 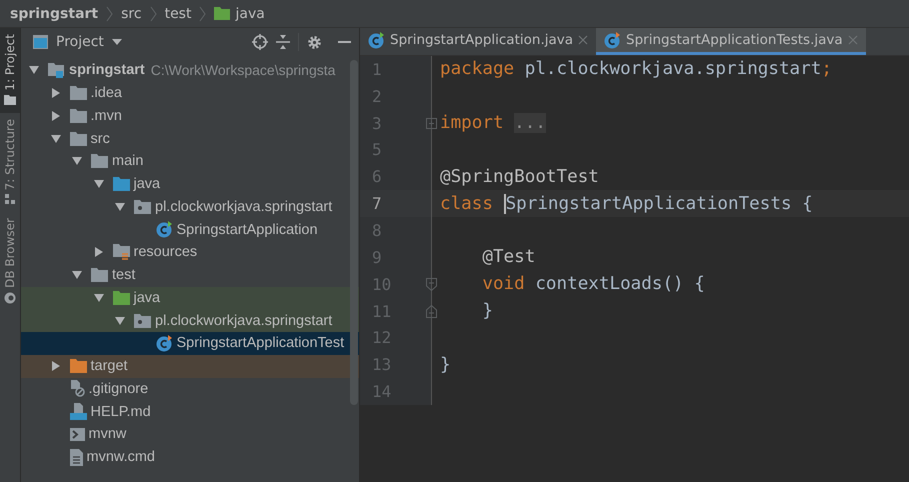 What do you see at coordinates (107, 70) in the screenshot?
I see `tree-item-label: springstart` at bounding box center [107, 70].